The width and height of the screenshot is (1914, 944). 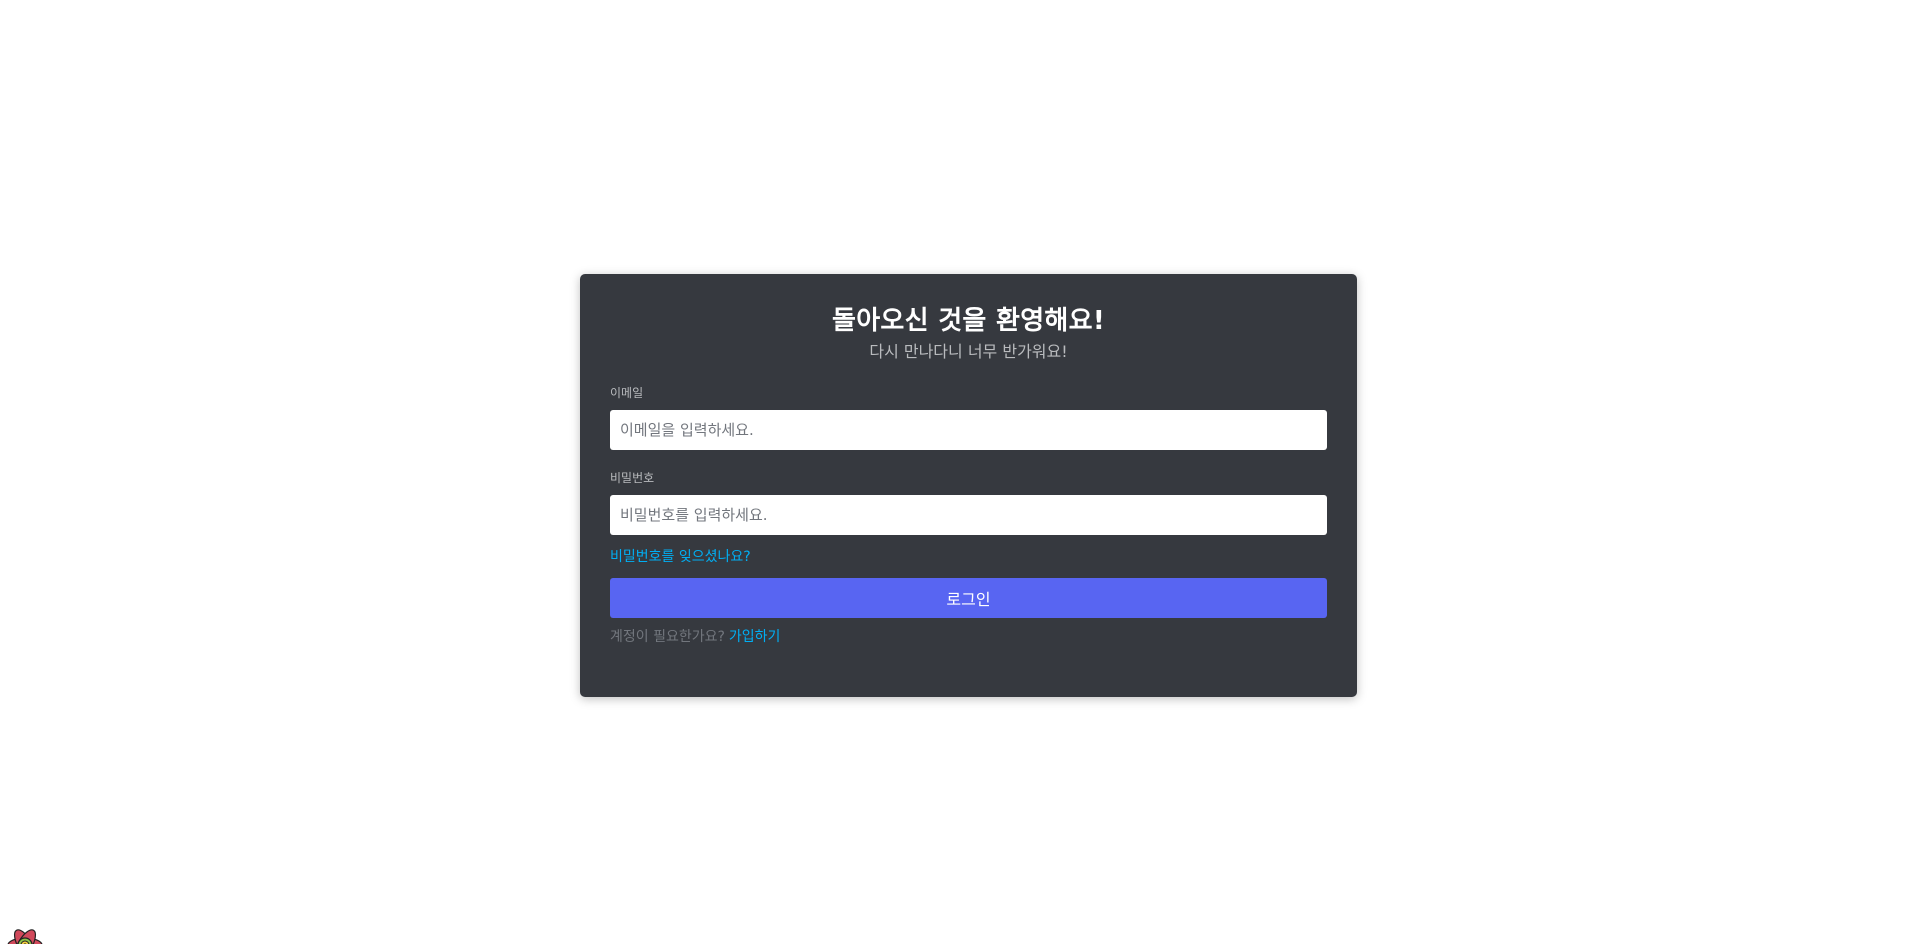 I want to click on page-subtitle: 다시 만나다니 너무 반가워요!, so click(x=968, y=351).